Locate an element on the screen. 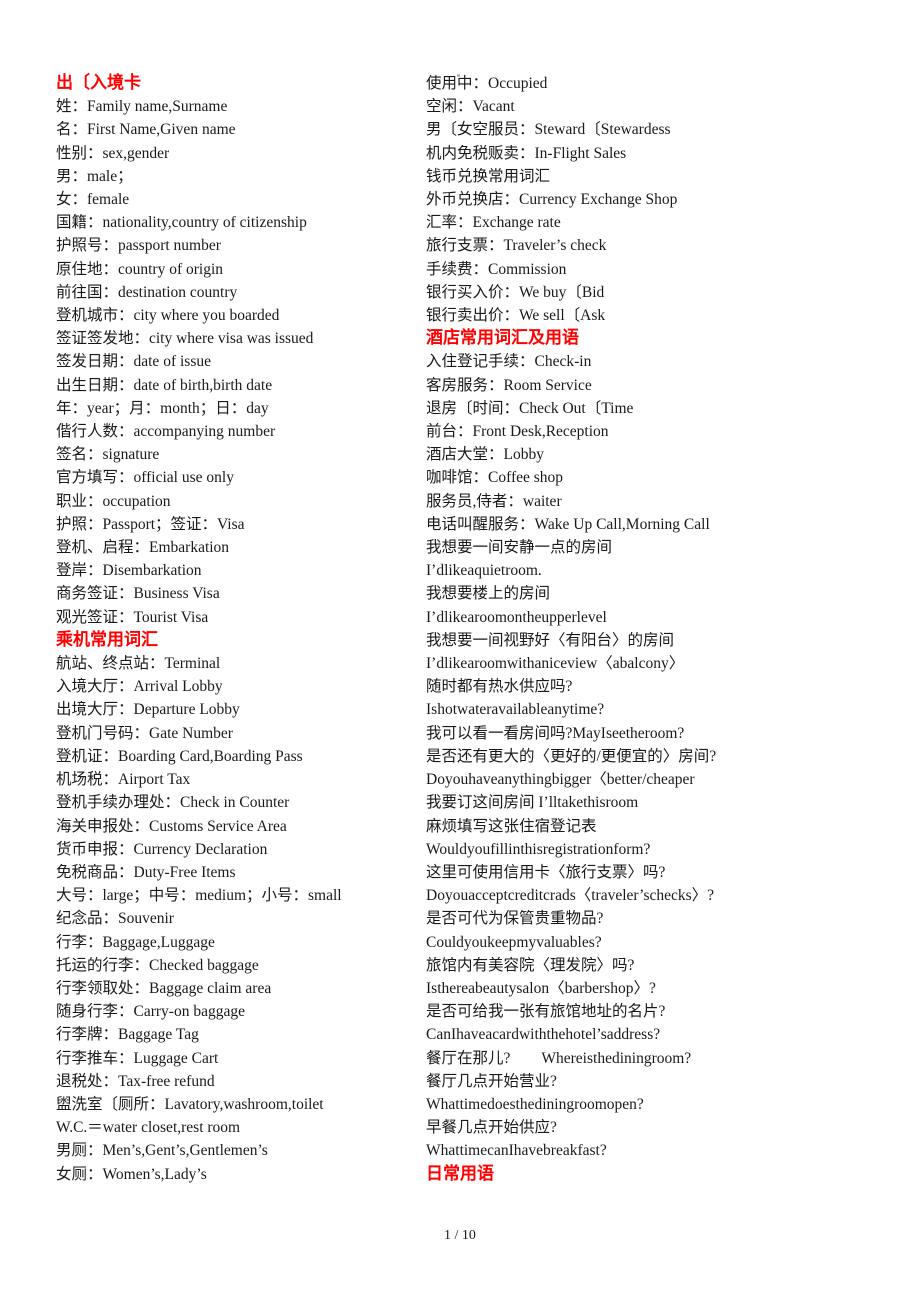 Image resolution: width=920 pixels, height=1302 pixels. glossary-line: 男厕：Men’s,Gent’s,Gentlemen’s is located at coordinates (162, 1151).